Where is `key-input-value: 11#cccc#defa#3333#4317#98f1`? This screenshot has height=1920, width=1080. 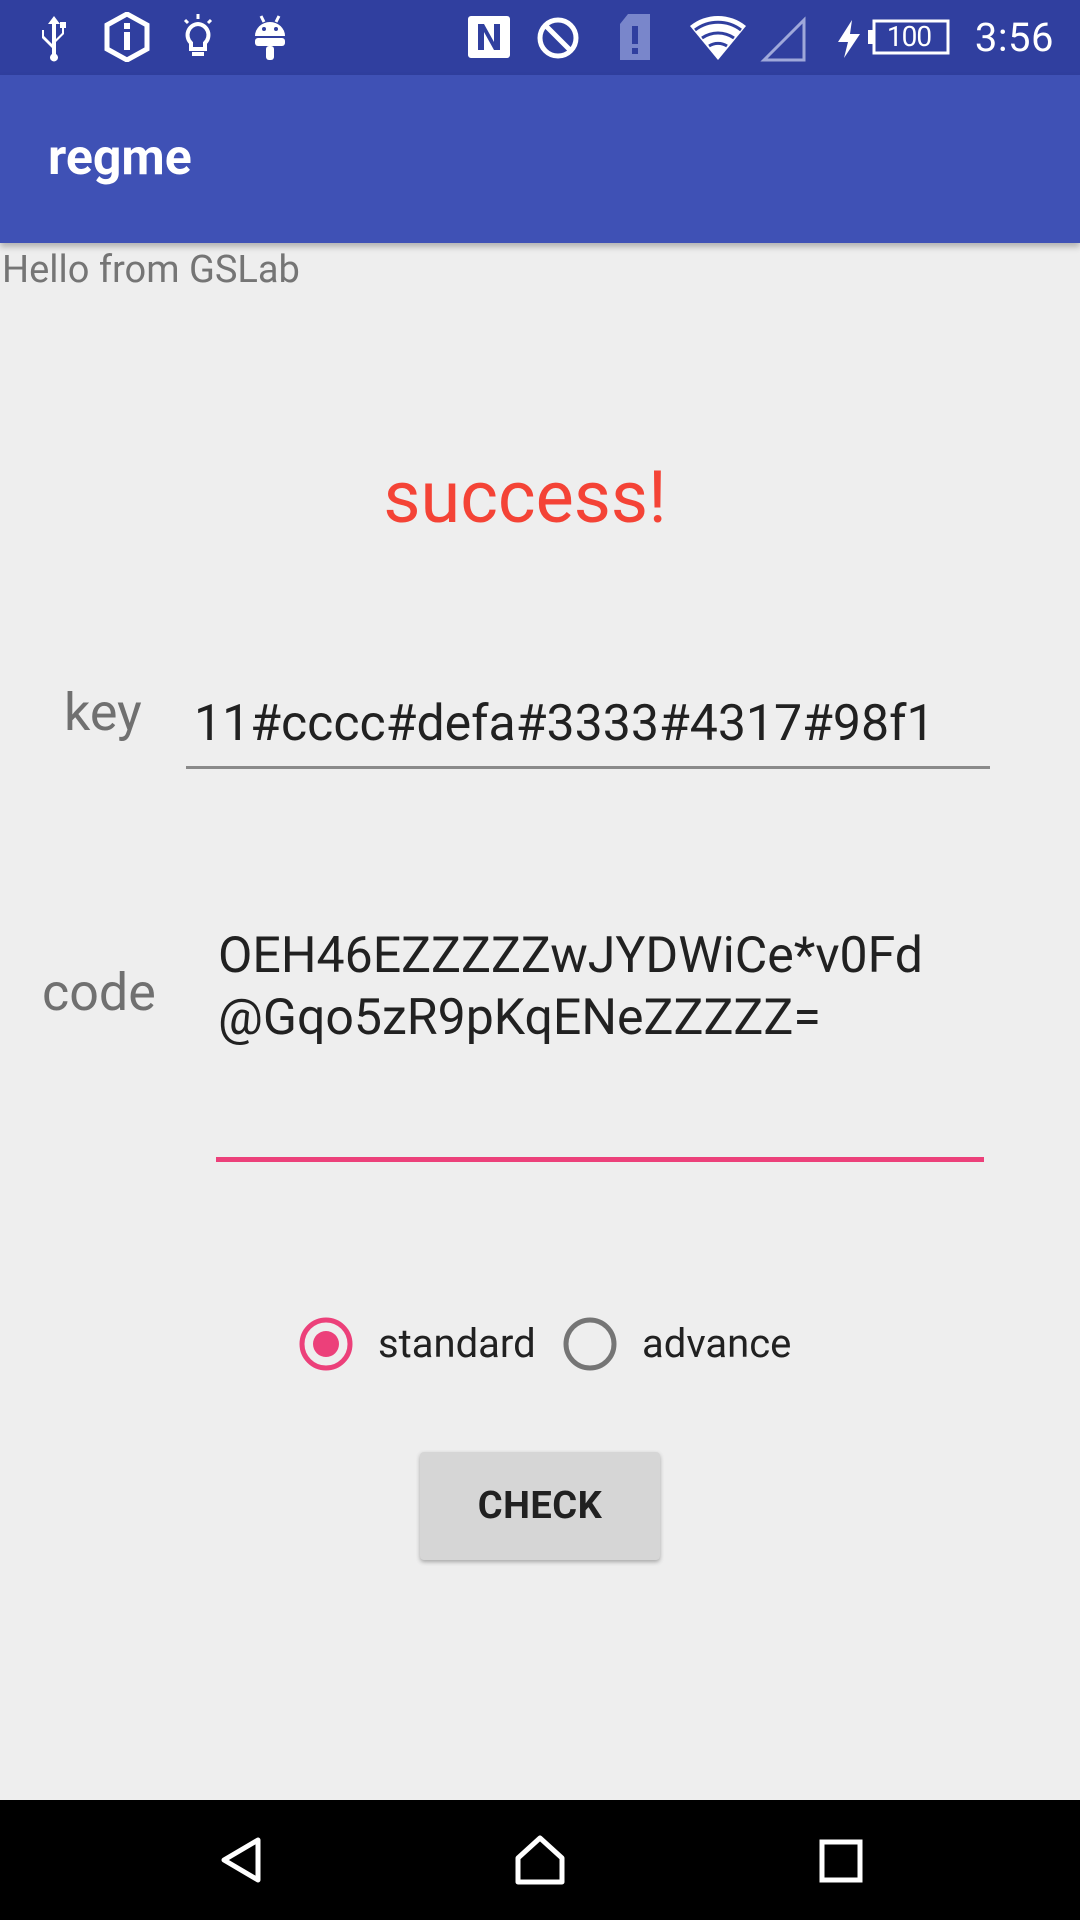 key-input-value: 11#cccc#defa#3333#4317#98f1 is located at coordinates (564, 724).